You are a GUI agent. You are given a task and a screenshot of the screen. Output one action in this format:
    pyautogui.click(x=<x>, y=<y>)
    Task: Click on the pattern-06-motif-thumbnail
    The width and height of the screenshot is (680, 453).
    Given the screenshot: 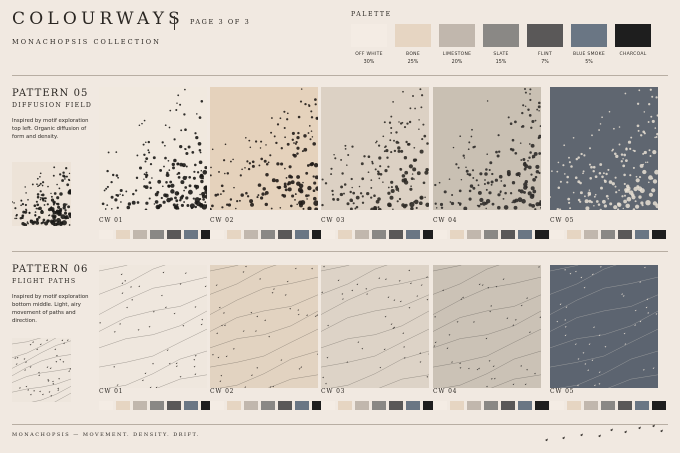 What is the action you would take?
    pyautogui.click(x=41, y=370)
    